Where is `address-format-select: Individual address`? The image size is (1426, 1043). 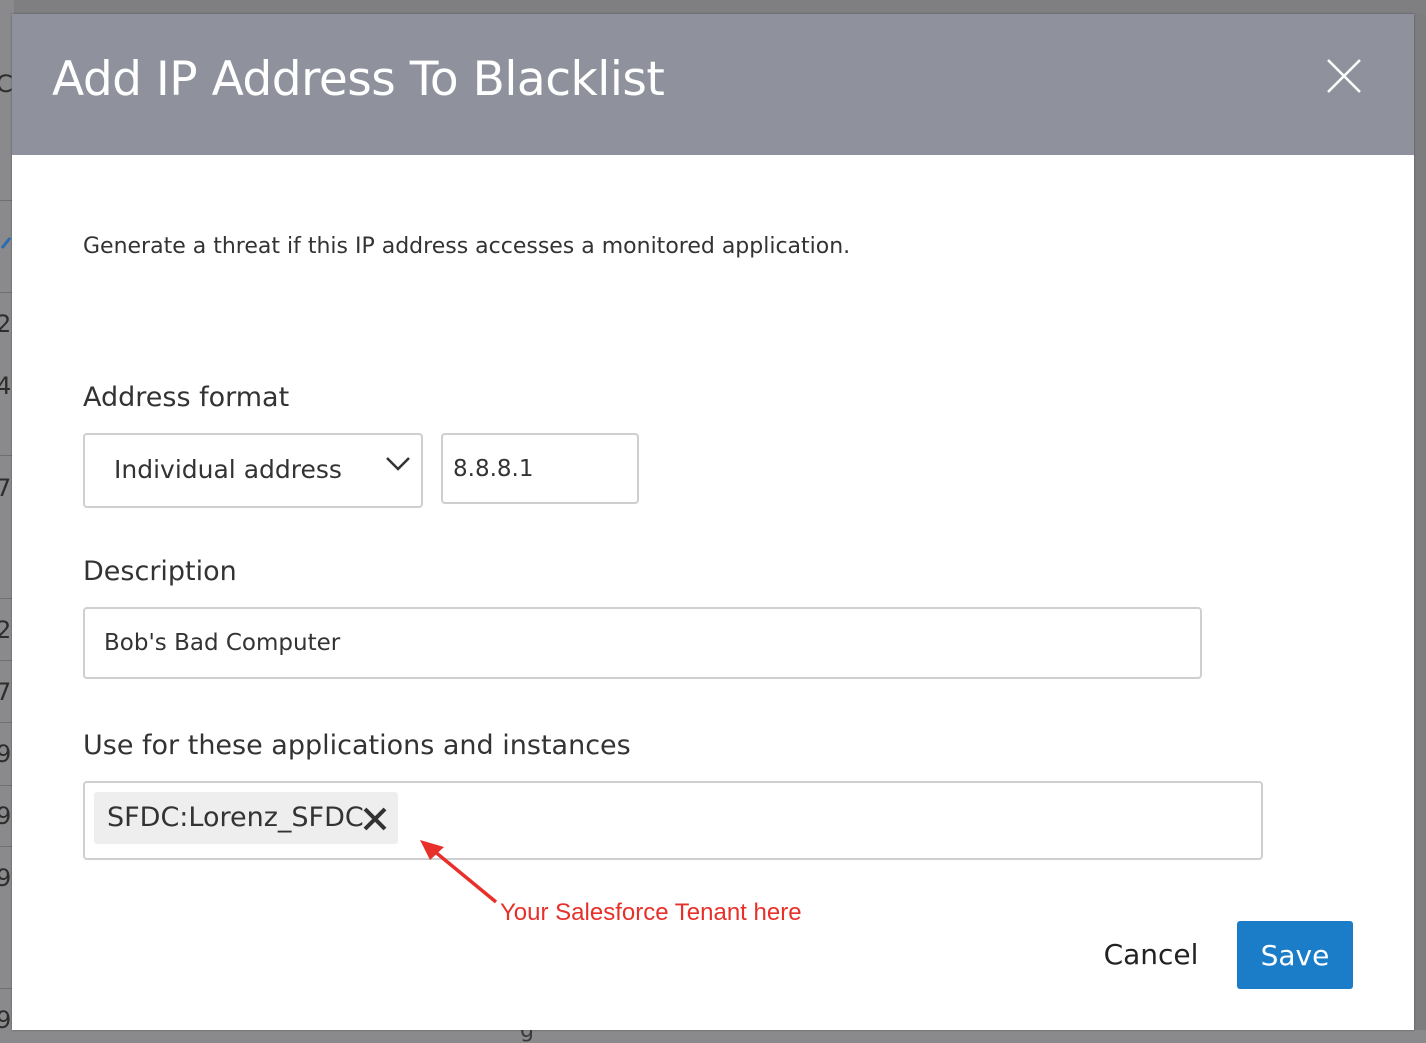 address-format-select: Individual address is located at coordinates (253, 470).